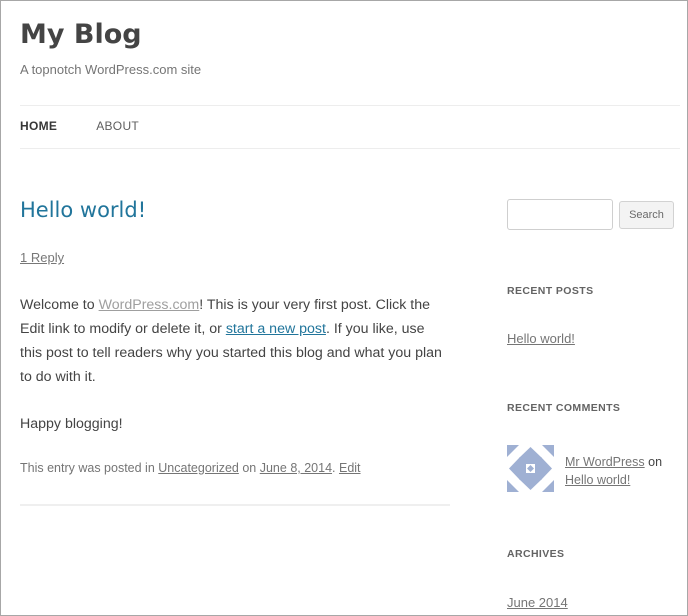 The height and width of the screenshot is (616, 688). I want to click on post-paragraph-2: Happy blogging!, so click(71, 424).